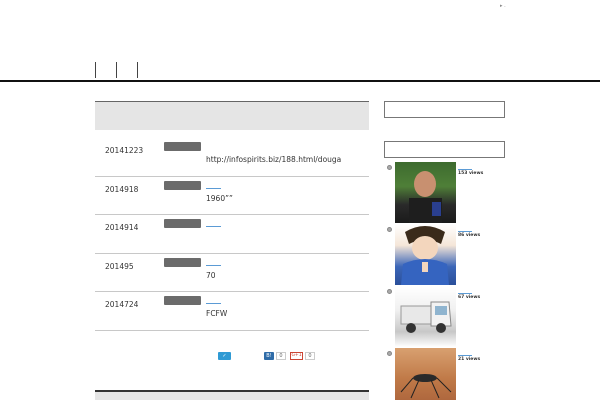 This screenshot has height=400, width=600. Describe the element at coordinates (224, 356) in the screenshot. I see `twitter-share-button: ✓` at that location.